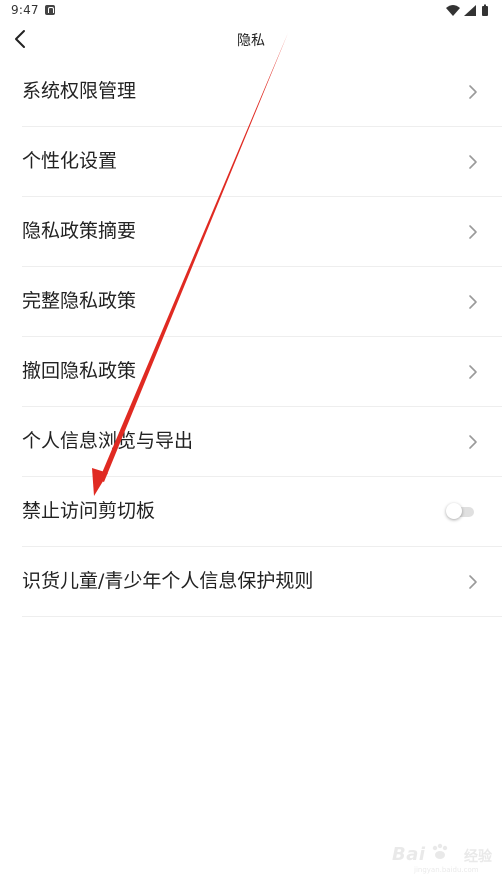  I want to click on clipboard-block-toggle, so click(460, 511).